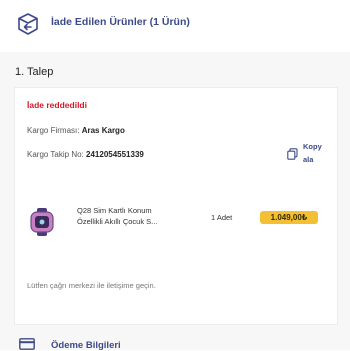 This screenshot has height=351, width=350. Describe the element at coordinates (120, 22) in the screenshot. I see `page-title: İade Edilen Ürünler (1 Ürün)` at that location.